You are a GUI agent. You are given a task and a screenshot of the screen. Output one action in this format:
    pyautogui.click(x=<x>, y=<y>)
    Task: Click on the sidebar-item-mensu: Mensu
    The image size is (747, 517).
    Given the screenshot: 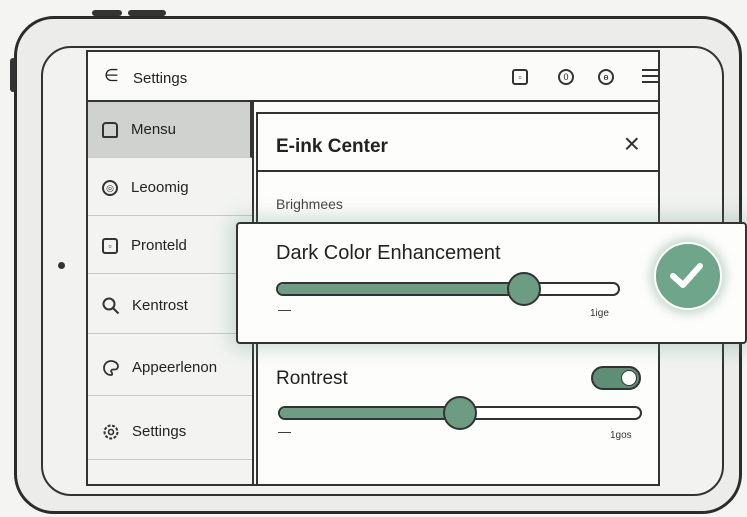 What is the action you would take?
    pyautogui.click(x=170, y=130)
    